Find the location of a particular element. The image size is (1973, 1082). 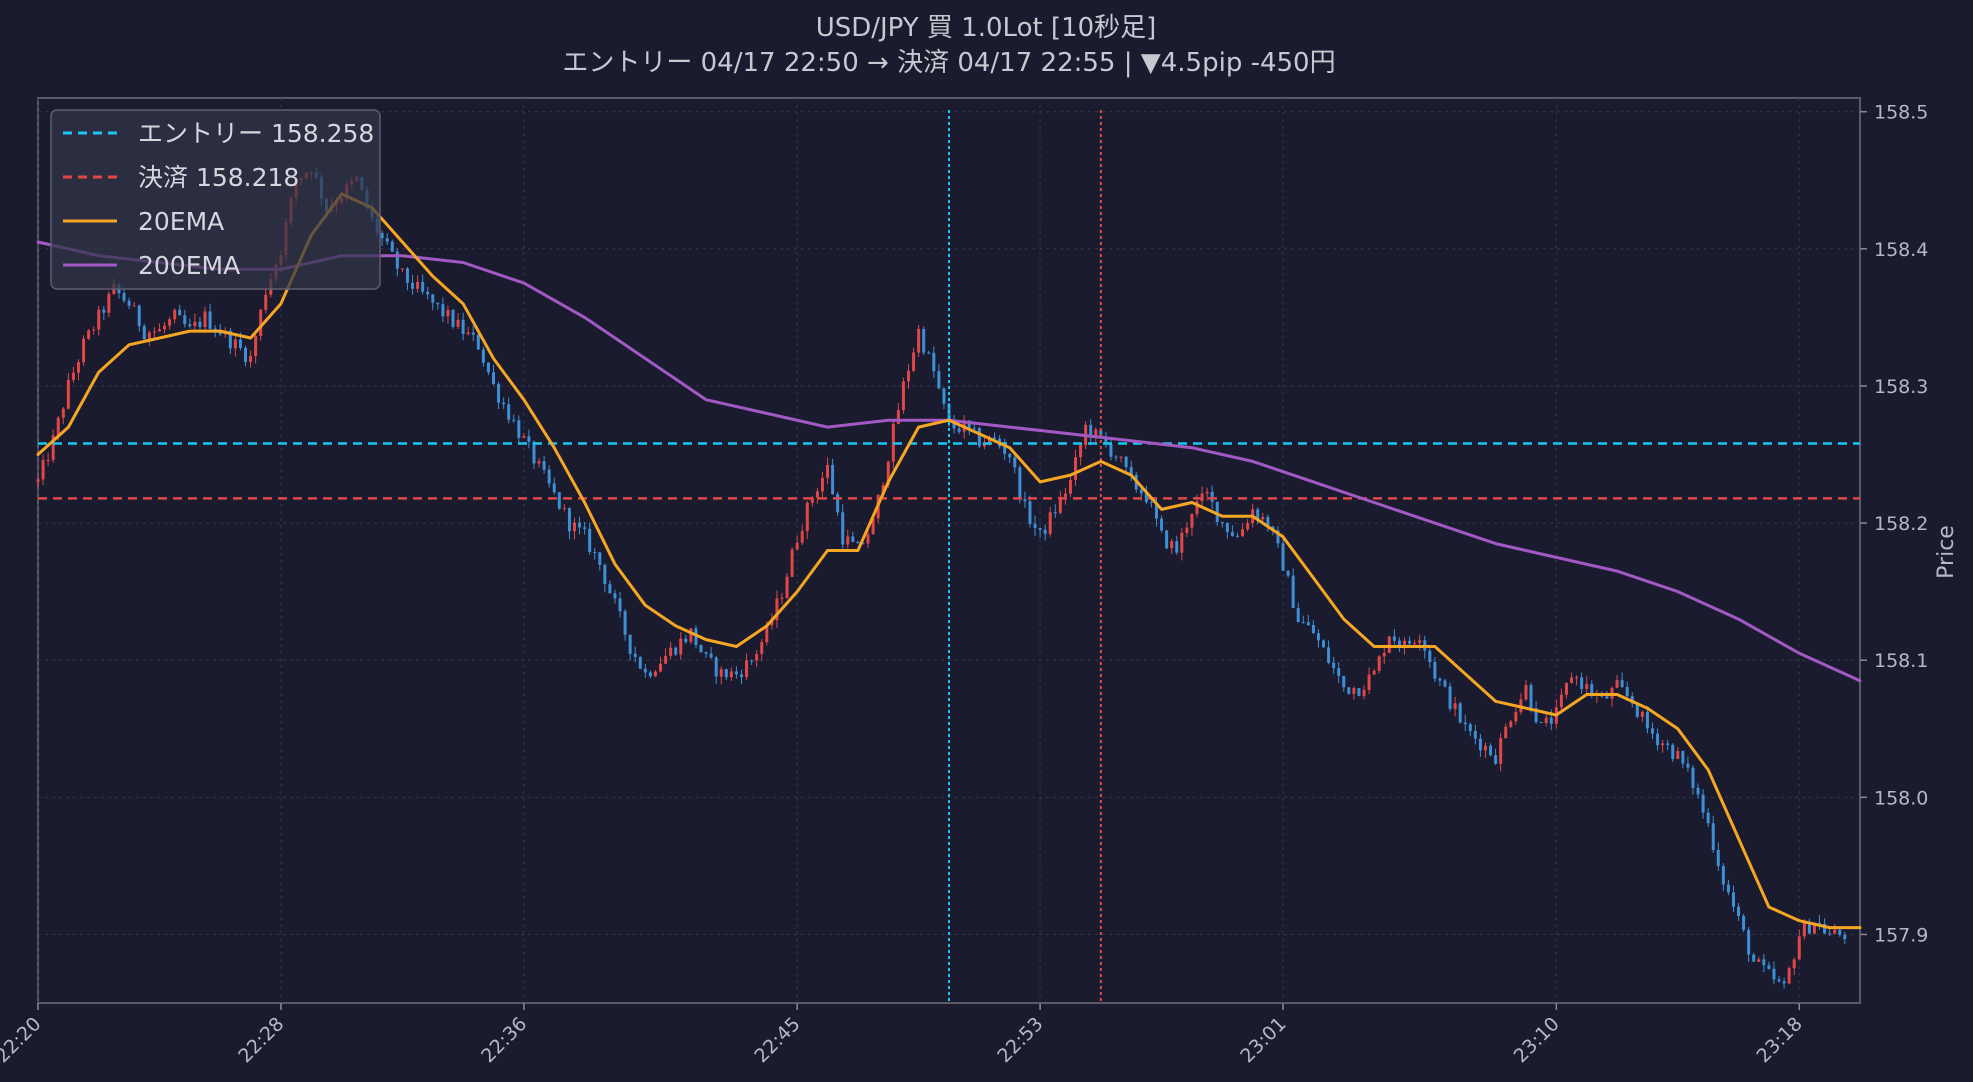

legend-label: エントリー 158.258 is located at coordinates (256, 133).